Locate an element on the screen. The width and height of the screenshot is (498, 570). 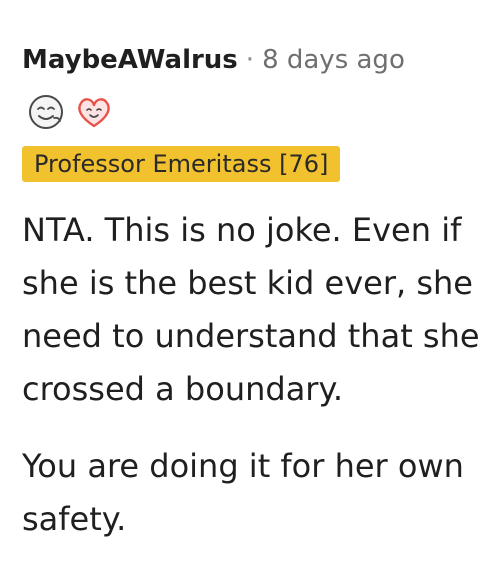
username-link: MaybeAWalrus is located at coordinates (130, 60).